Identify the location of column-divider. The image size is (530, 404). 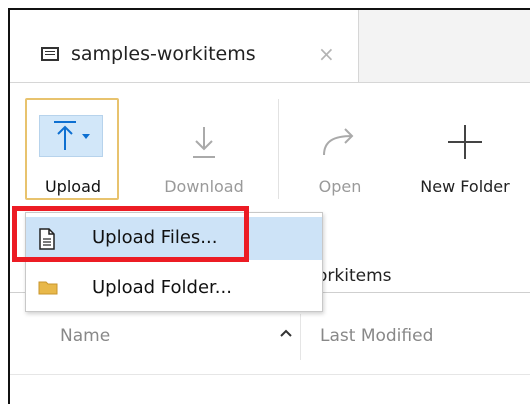
(300, 337).